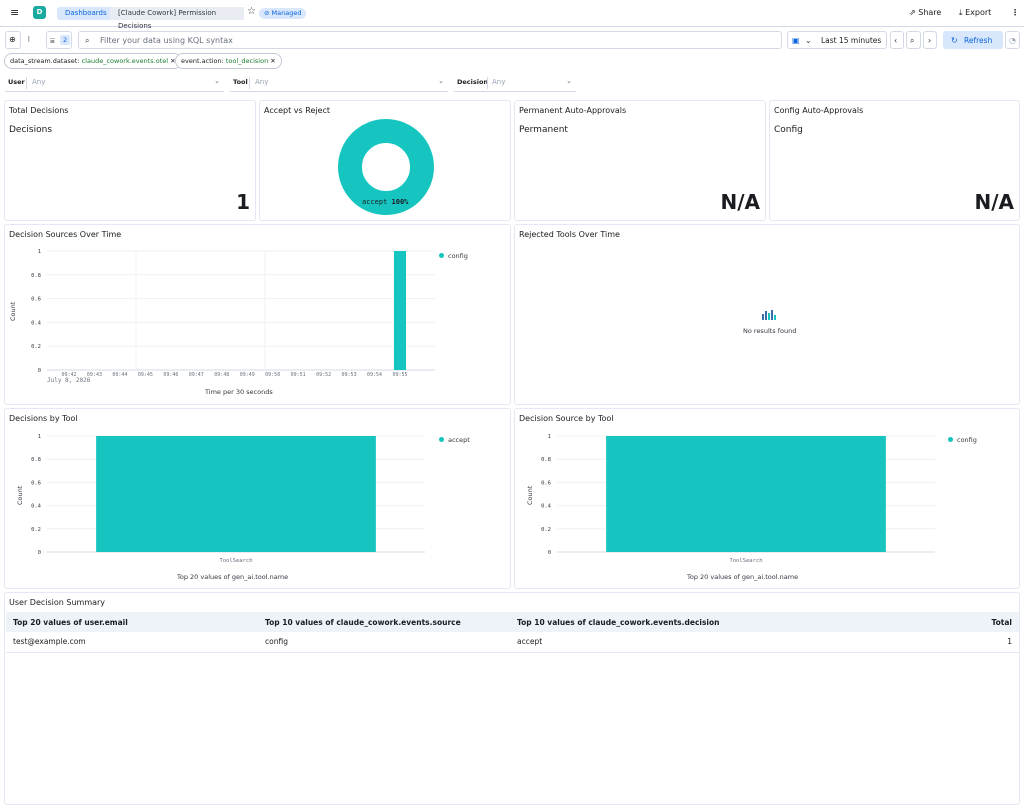 This screenshot has height=808, width=1024. What do you see at coordinates (69, 380) in the screenshot?
I see `date-label: July 8, 2026` at bounding box center [69, 380].